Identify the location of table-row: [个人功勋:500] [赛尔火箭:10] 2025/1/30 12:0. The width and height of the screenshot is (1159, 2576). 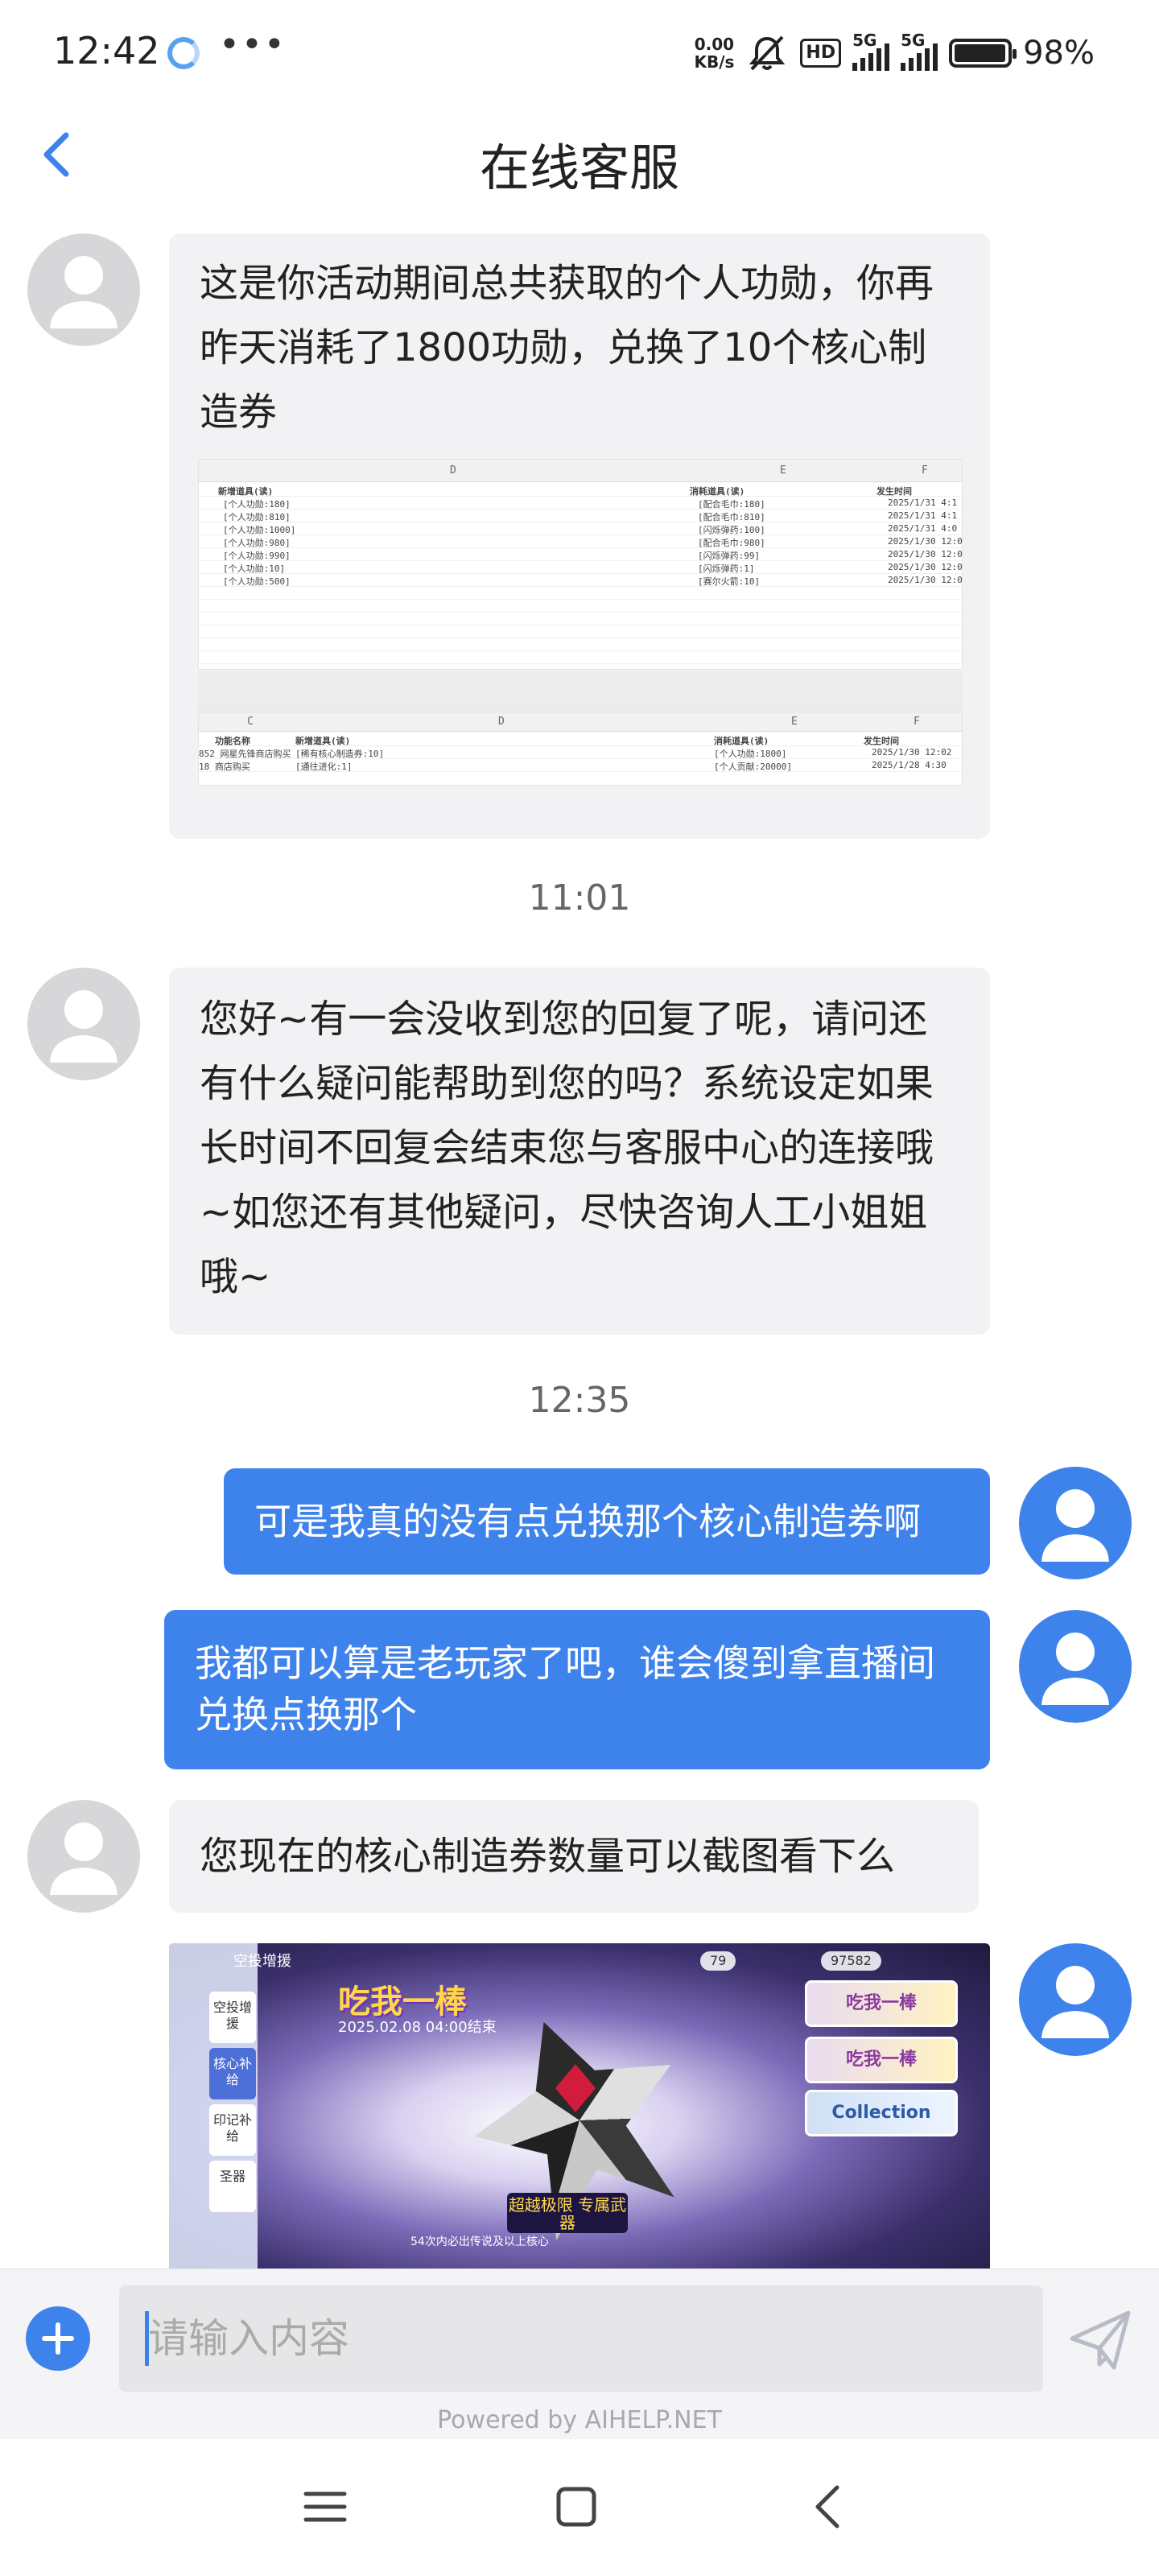
(580, 580).